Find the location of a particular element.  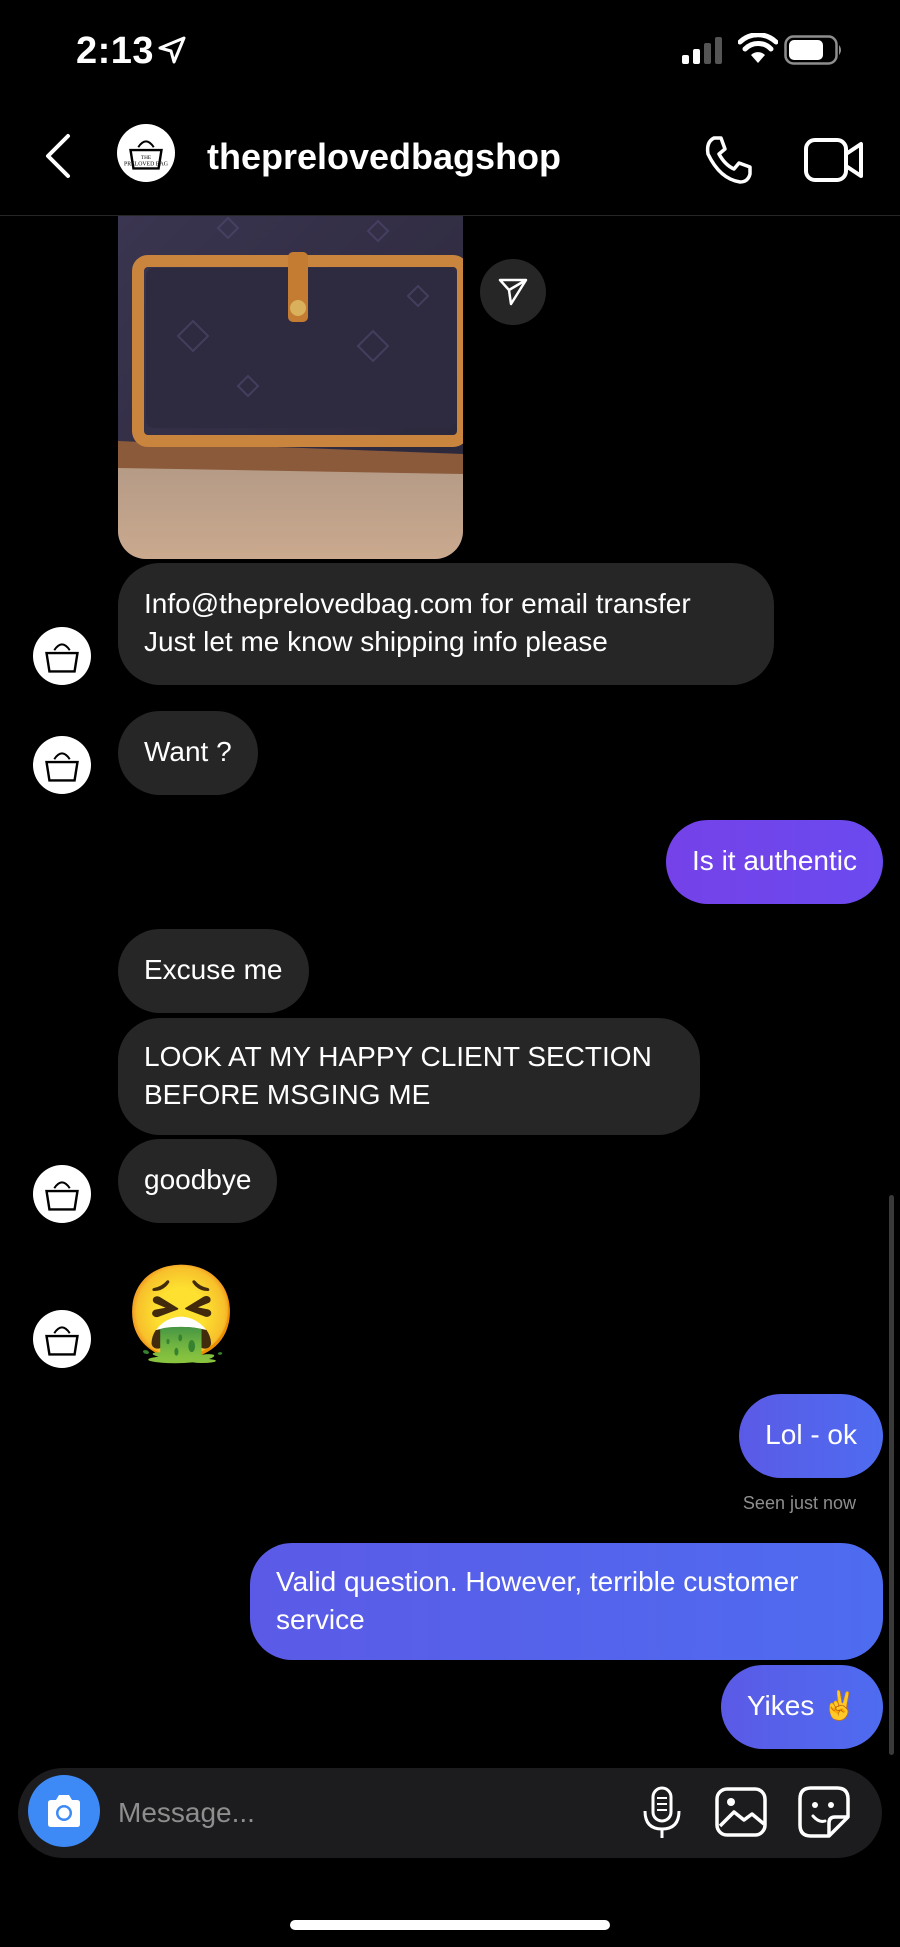

back-chevron-icon is located at coordinates (58, 156).